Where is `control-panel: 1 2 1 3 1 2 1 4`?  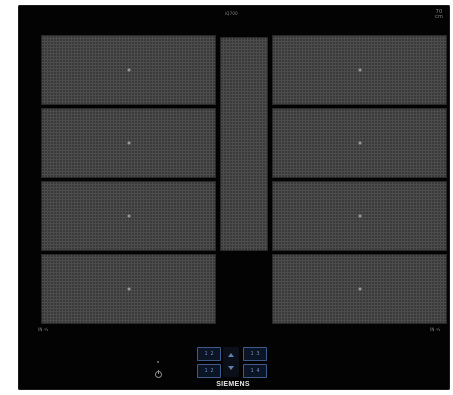 control-panel: 1 2 1 3 1 2 1 4 is located at coordinates (231, 362).